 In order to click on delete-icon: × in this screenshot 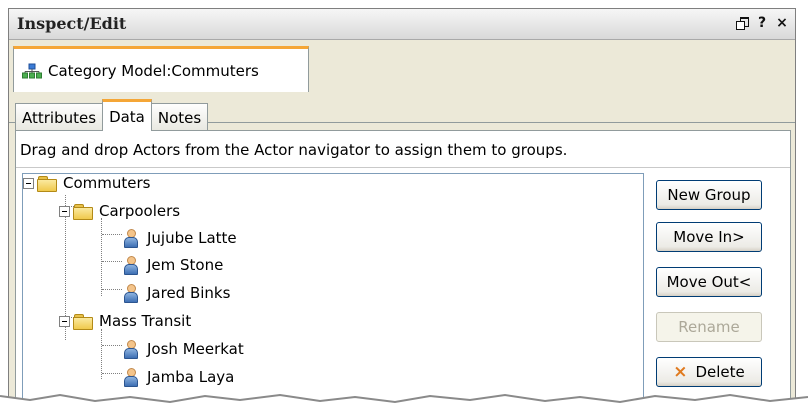, I will do `click(680, 372)`.